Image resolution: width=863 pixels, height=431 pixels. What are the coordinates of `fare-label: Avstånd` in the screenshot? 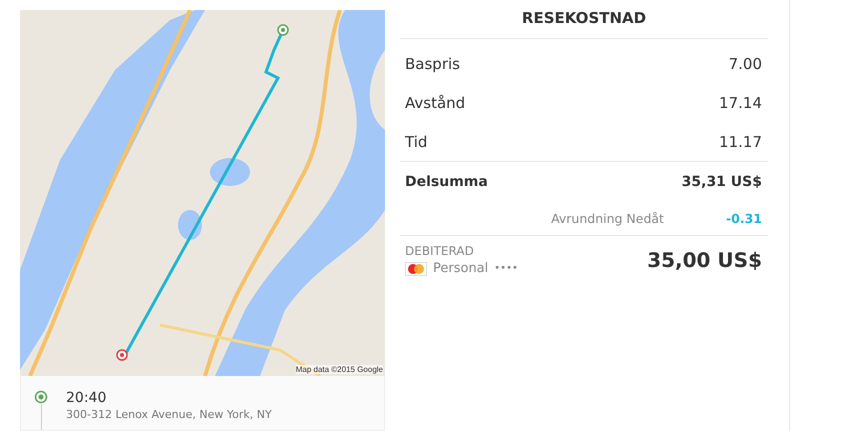 It's located at (435, 103).